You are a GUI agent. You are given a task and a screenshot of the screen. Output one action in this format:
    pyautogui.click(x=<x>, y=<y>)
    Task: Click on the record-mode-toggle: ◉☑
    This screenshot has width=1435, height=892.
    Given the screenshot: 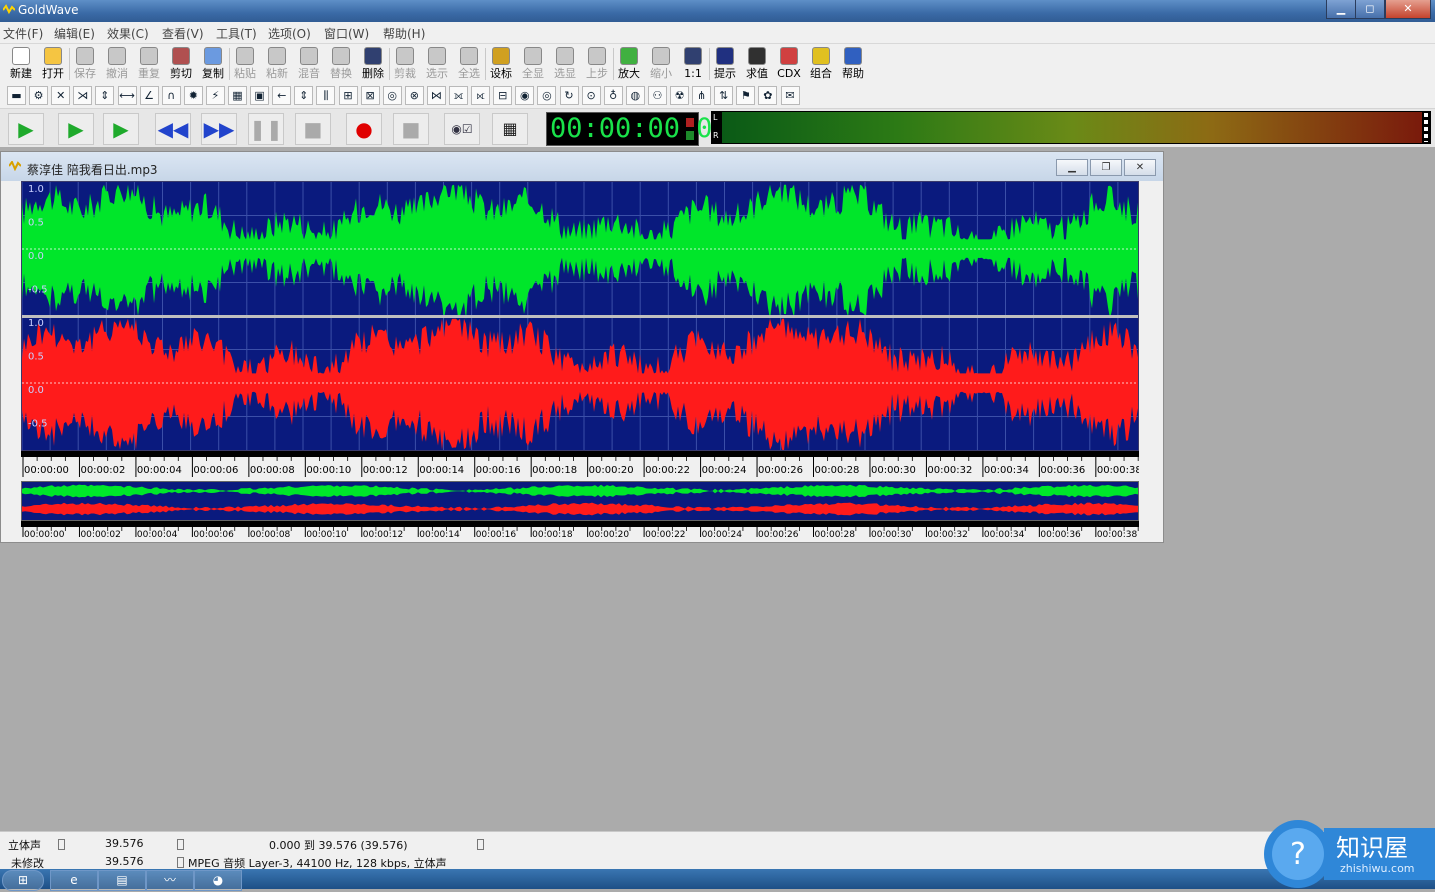 What is the action you would take?
    pyautogui.click(x=462, y=129)
    